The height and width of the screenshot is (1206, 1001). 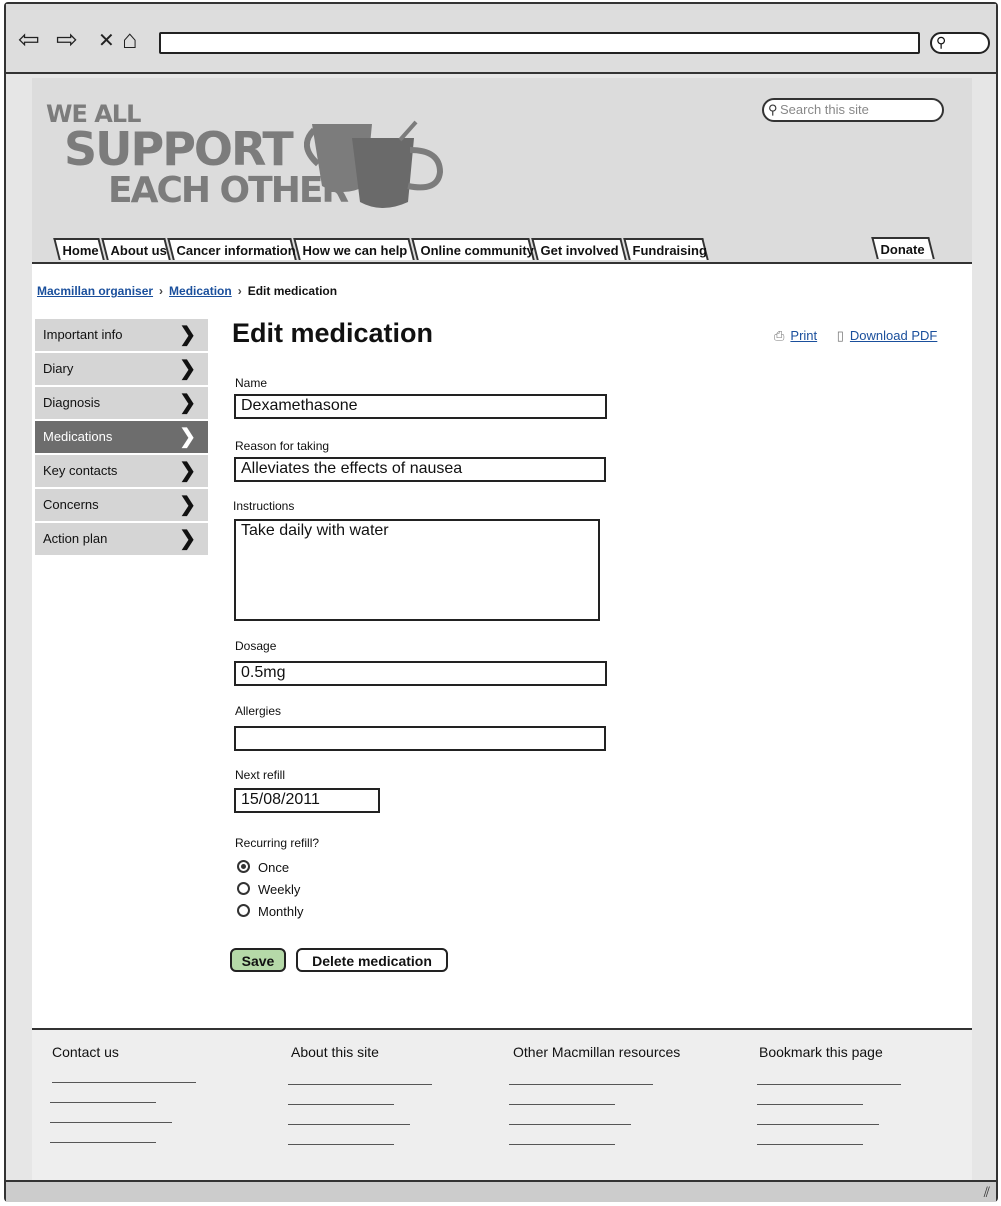 I want to click on sidebar-item-diagnosis: Diagnosis ❯, so click(x=121, y=403).